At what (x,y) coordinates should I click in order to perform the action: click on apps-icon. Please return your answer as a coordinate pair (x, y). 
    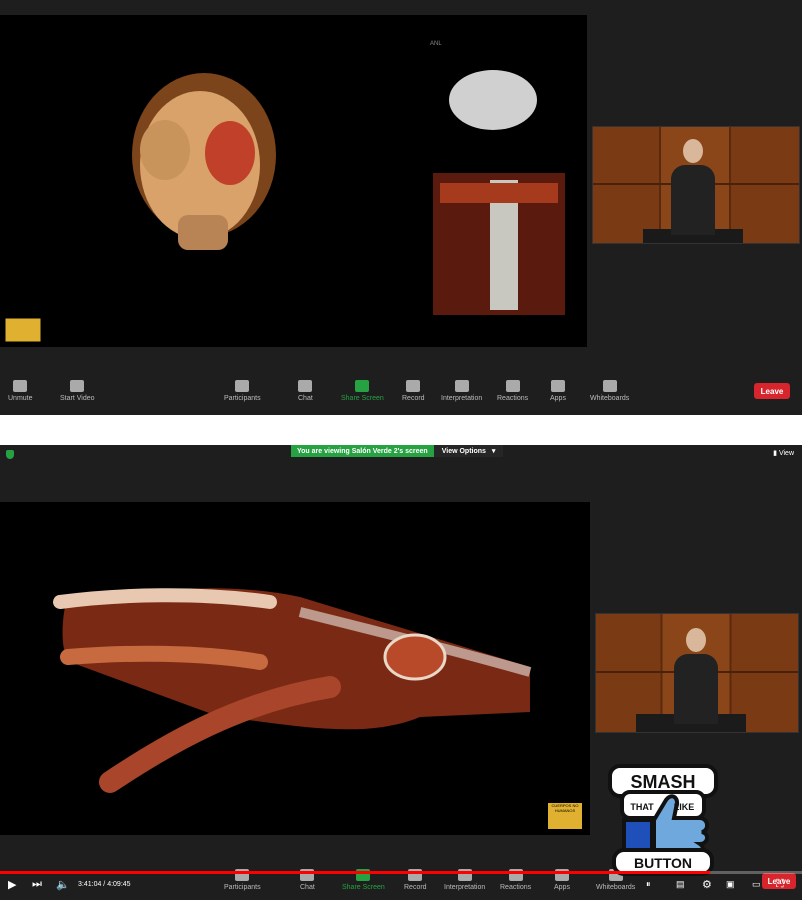
    Looking at the image, I should click on (557, 386).